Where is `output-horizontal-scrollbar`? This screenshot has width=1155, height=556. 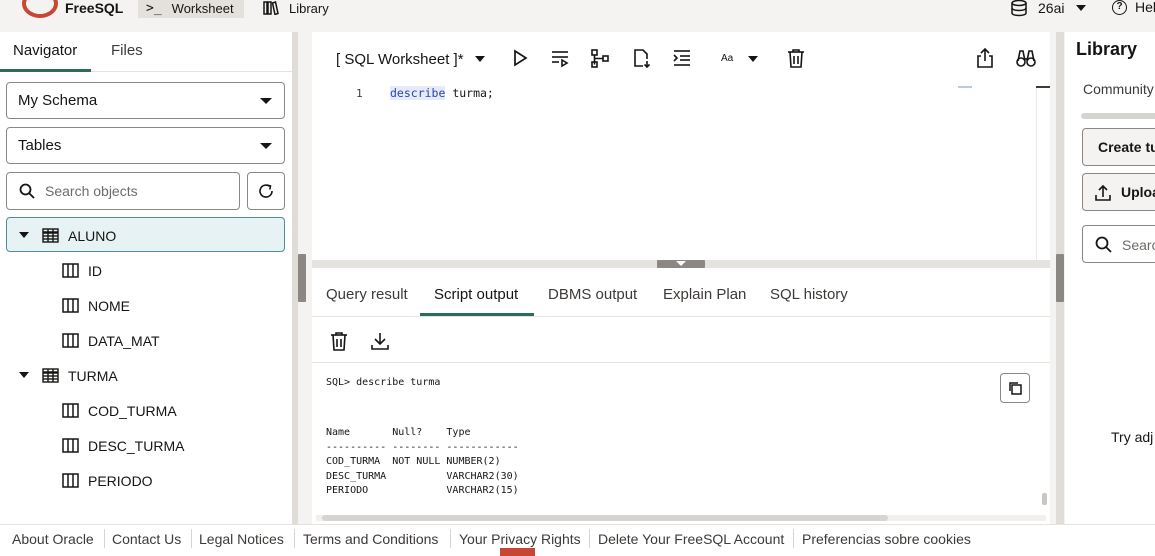
output-horizontal-scrollbar is located at coordinates (681, 518).